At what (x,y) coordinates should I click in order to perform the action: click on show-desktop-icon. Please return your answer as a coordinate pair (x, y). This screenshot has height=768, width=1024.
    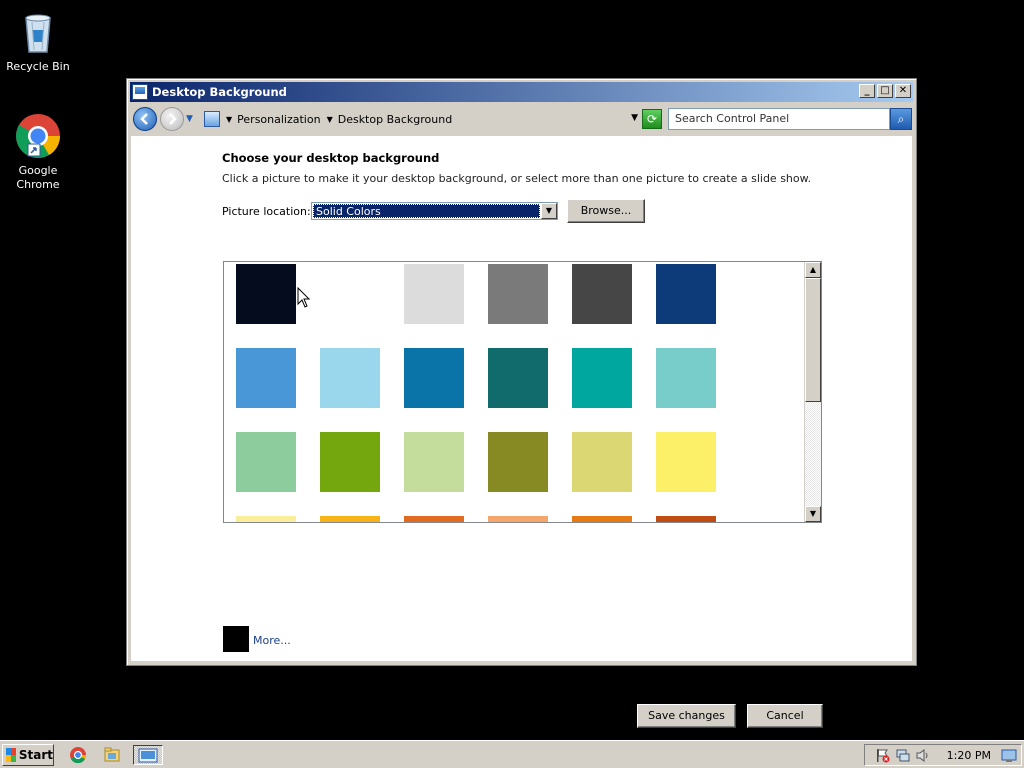
    Looking at the image, I should click on (1009, 755).